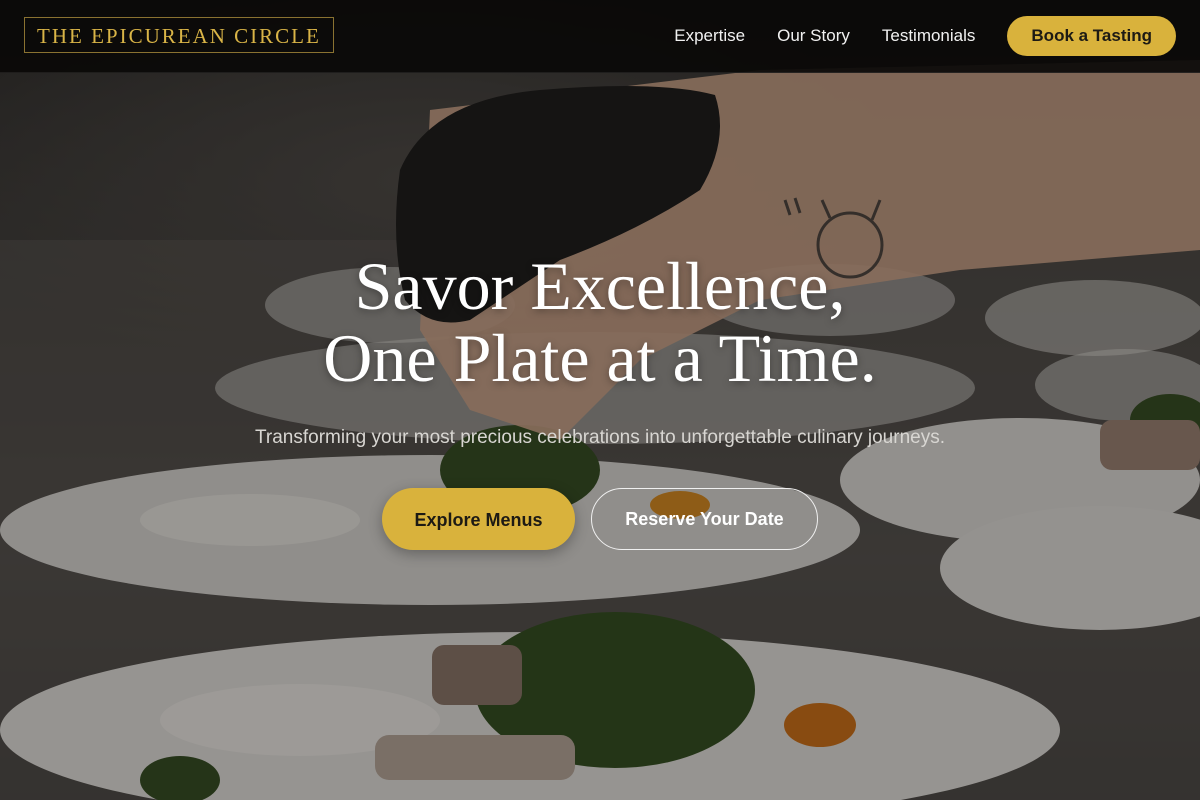  What do you see at coordinates (179, 35) in the screenshot?
I see `site-logo: THE EPICUREAN CIRCLE` at bounding box center [179, 35].